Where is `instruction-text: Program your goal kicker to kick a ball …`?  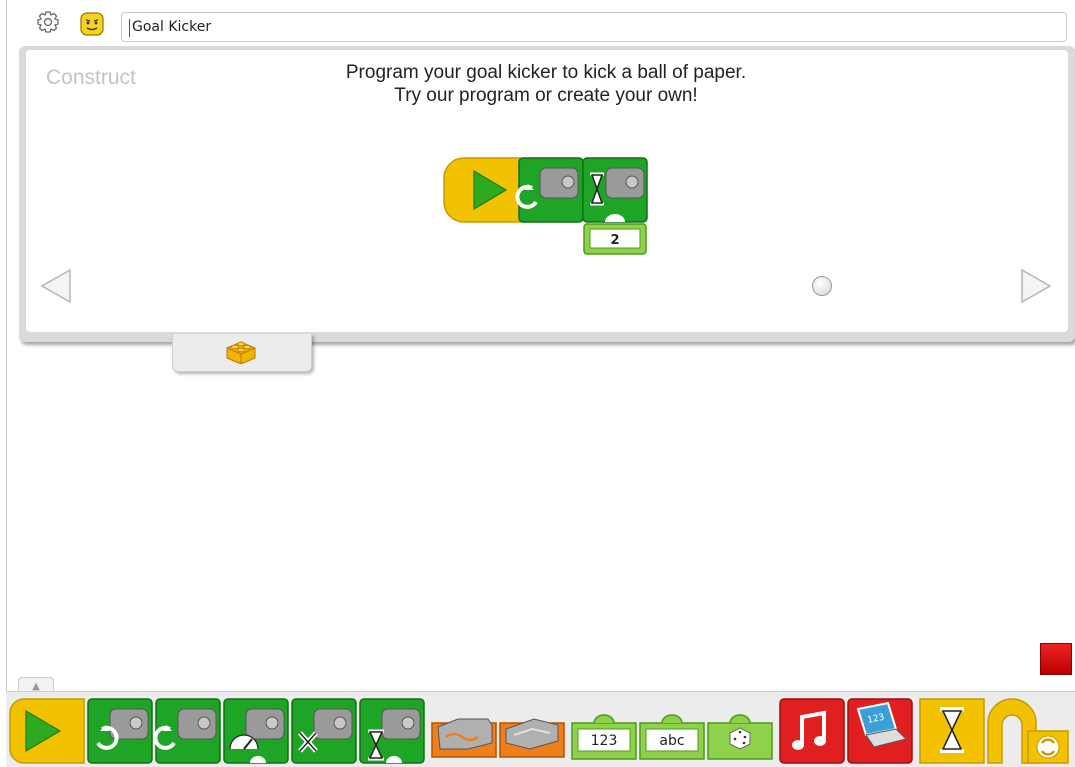
instruction-text: Program your goal kicker to kick a ball … is located at coordinates (546, 84).